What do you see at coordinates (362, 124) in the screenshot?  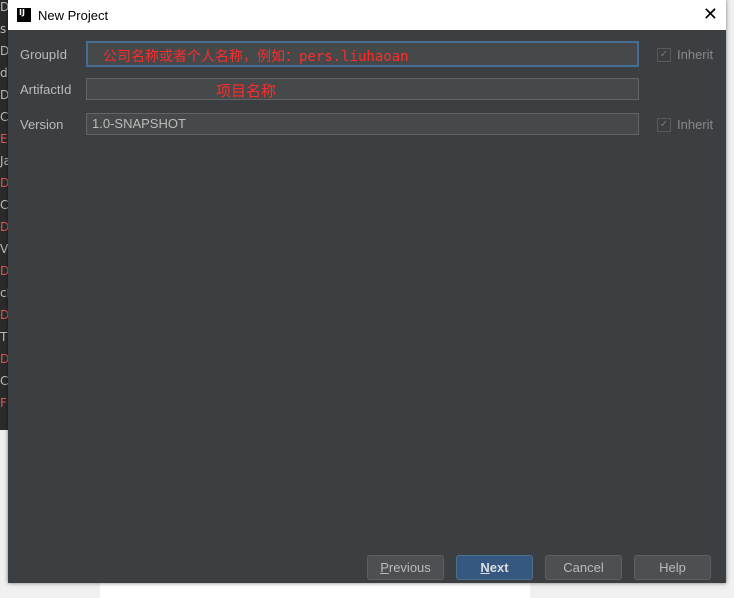 I see `version-input: 1.0-SNAPSHOT` at bounding box center [362, 124].